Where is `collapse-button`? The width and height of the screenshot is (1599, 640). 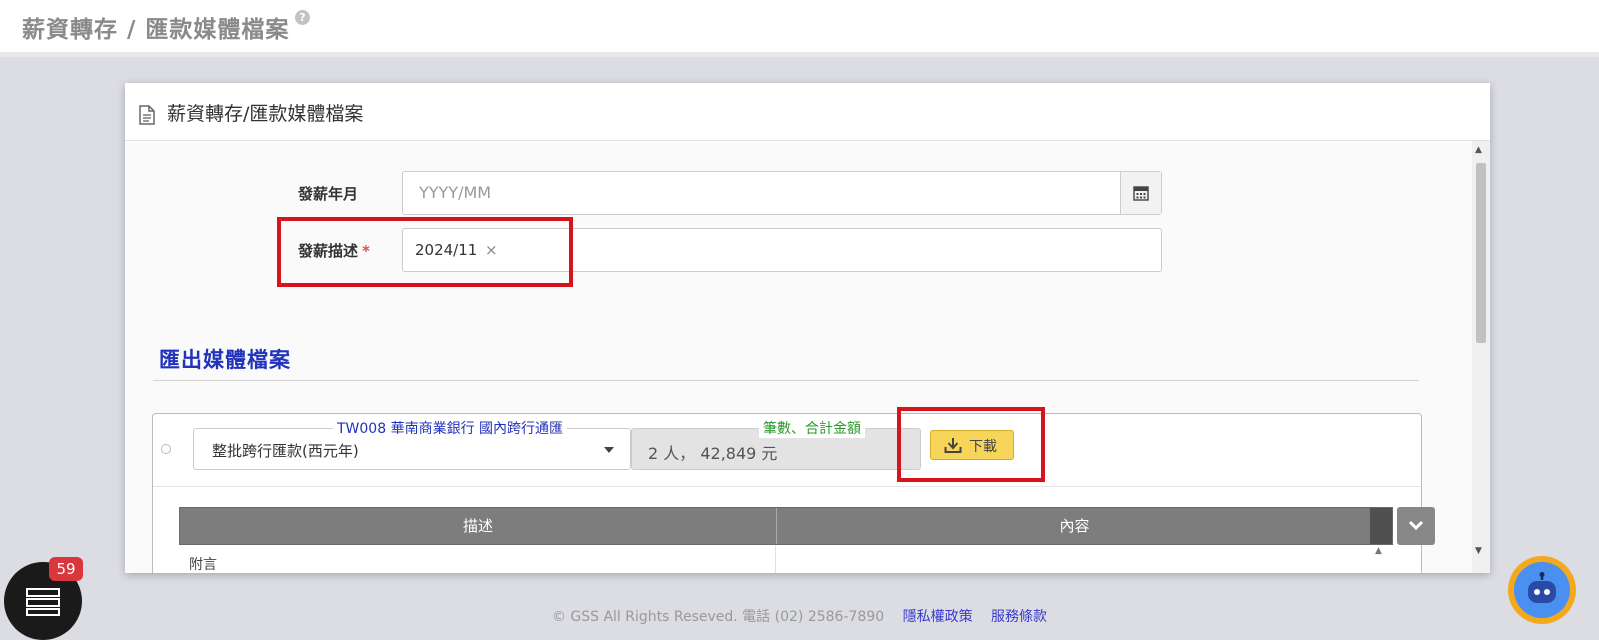
collapse-button is located at coordinates (1416, 526).